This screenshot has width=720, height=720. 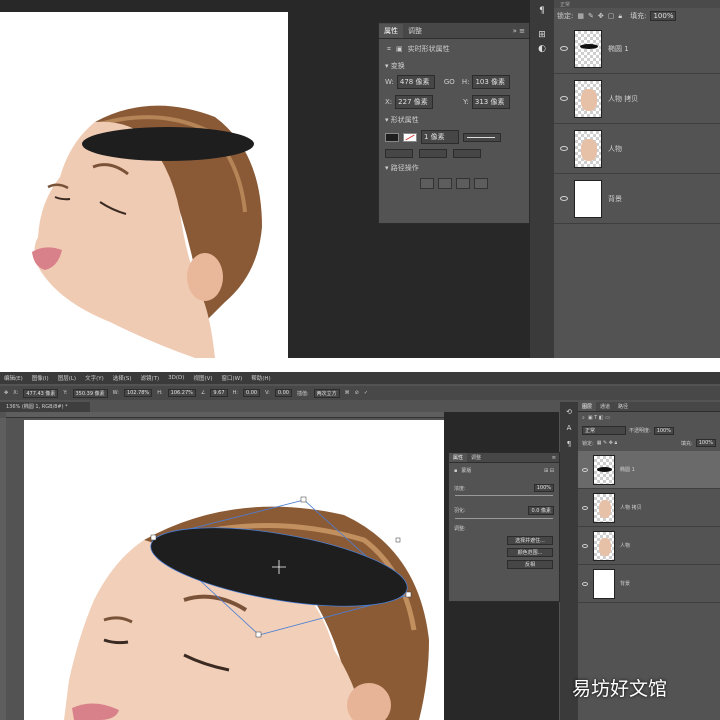 I want to click on menu-view: 视图(V), so click(x=202, y=378).